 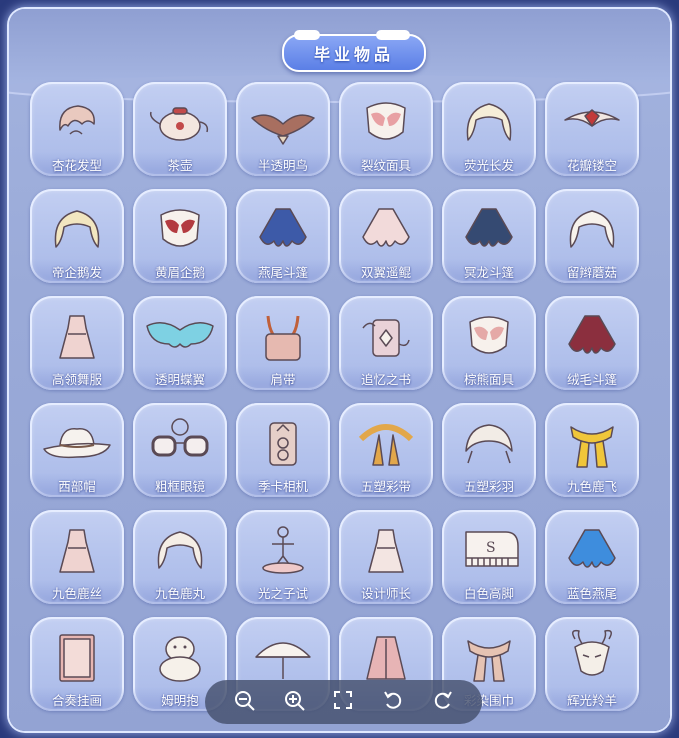 I want to click on item-label: 西部帽, so click(x=77, y=485).